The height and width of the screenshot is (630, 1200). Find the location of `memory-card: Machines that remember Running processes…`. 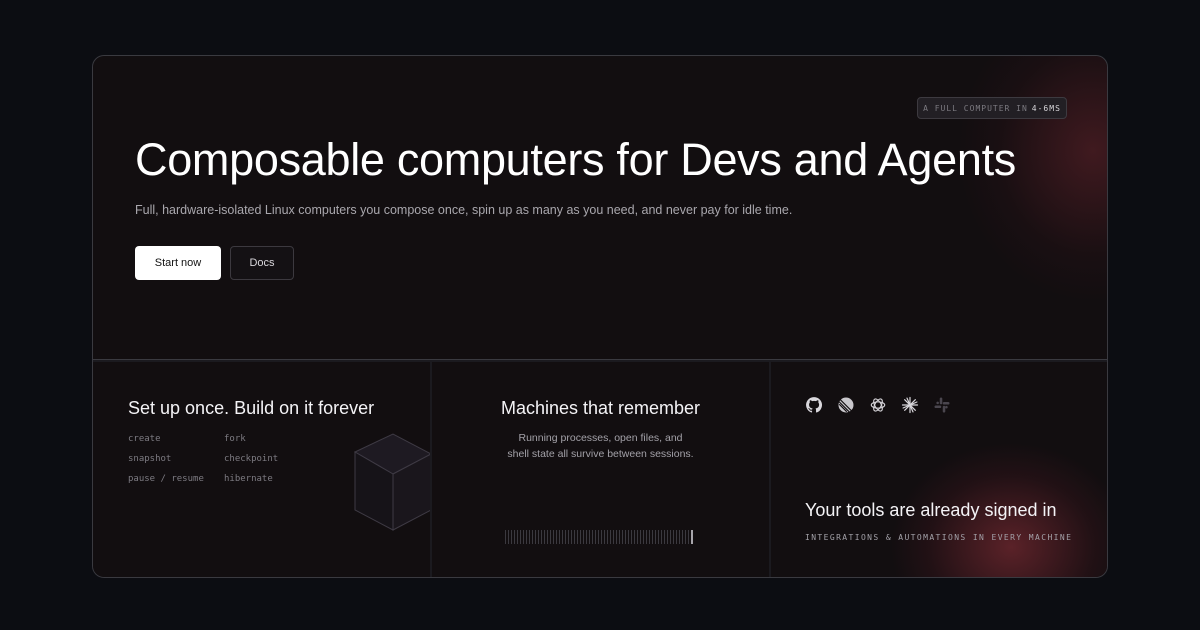

memory-card: Machines that remember Running processes… is located at coordinates (600, 469).